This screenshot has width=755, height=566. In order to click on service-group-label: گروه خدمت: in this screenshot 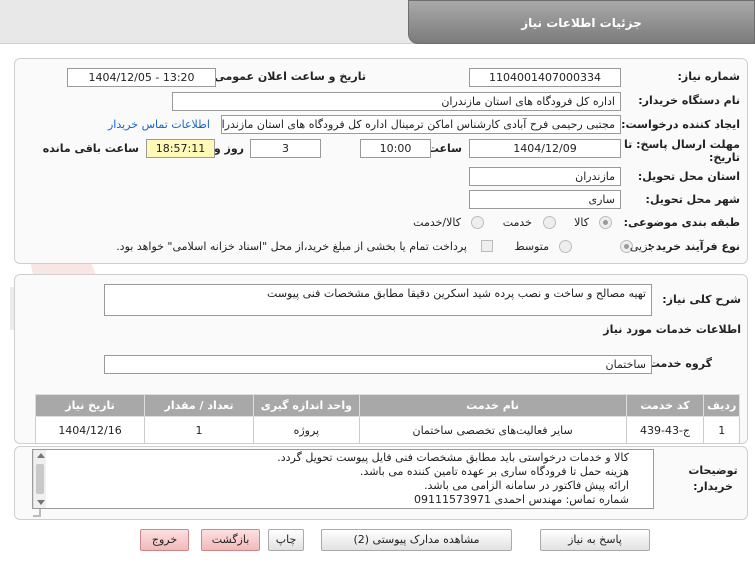, I will do `click(678, 363)`.